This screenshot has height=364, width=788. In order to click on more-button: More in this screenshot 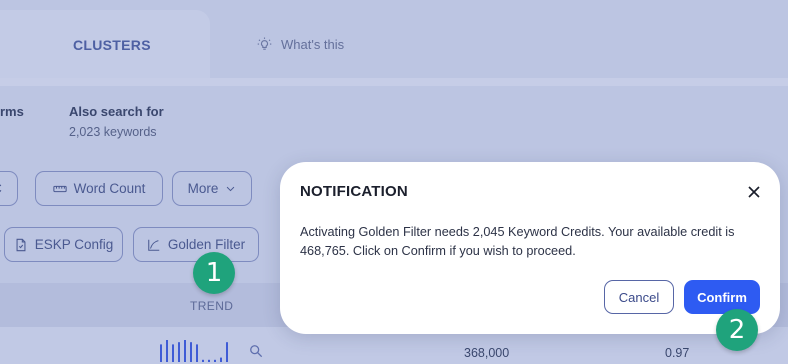, I will do `click(212, 188)`.